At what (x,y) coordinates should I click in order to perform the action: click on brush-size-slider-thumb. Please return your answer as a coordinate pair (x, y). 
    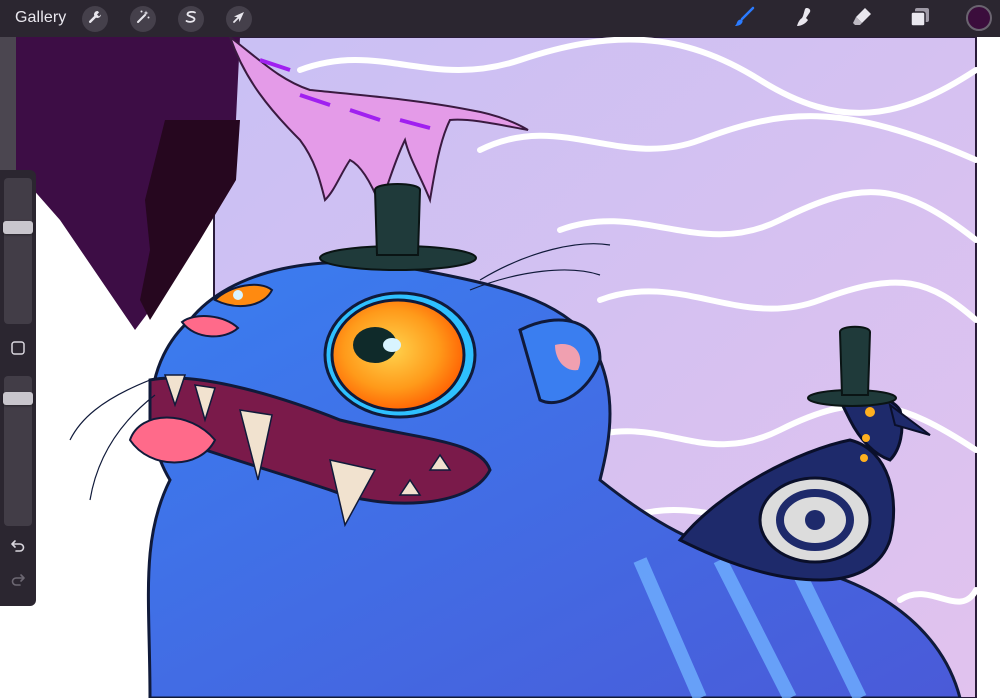
    Looking at the image, I should click on (18, 227).